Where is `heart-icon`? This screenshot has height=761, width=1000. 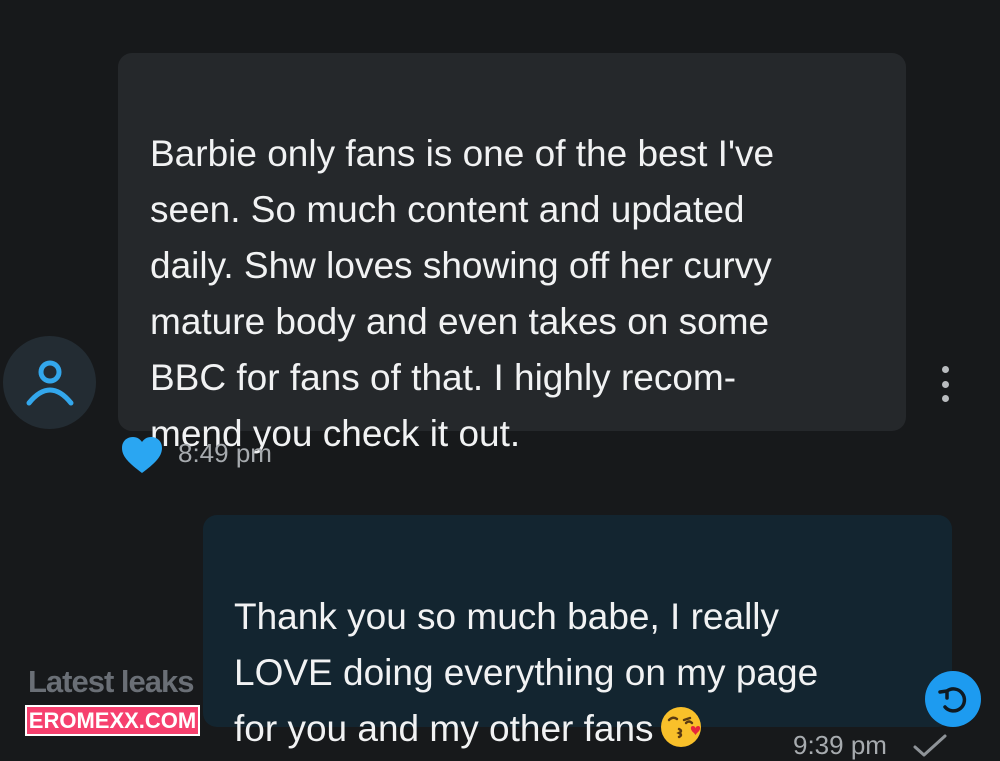 heart-icon is located at coordinates (142, 455).